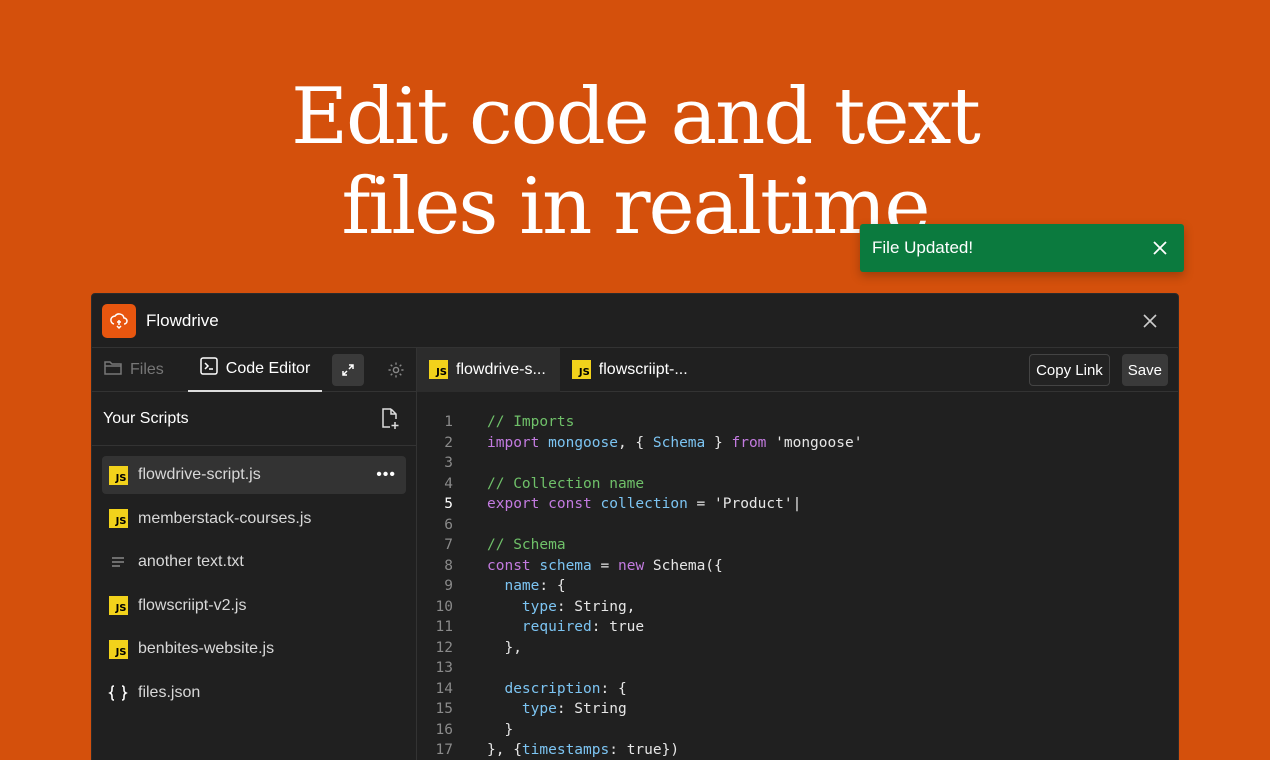  Describe the element at coordinates (513, 504) in the screenshot. I see `code-token: export` at that location.